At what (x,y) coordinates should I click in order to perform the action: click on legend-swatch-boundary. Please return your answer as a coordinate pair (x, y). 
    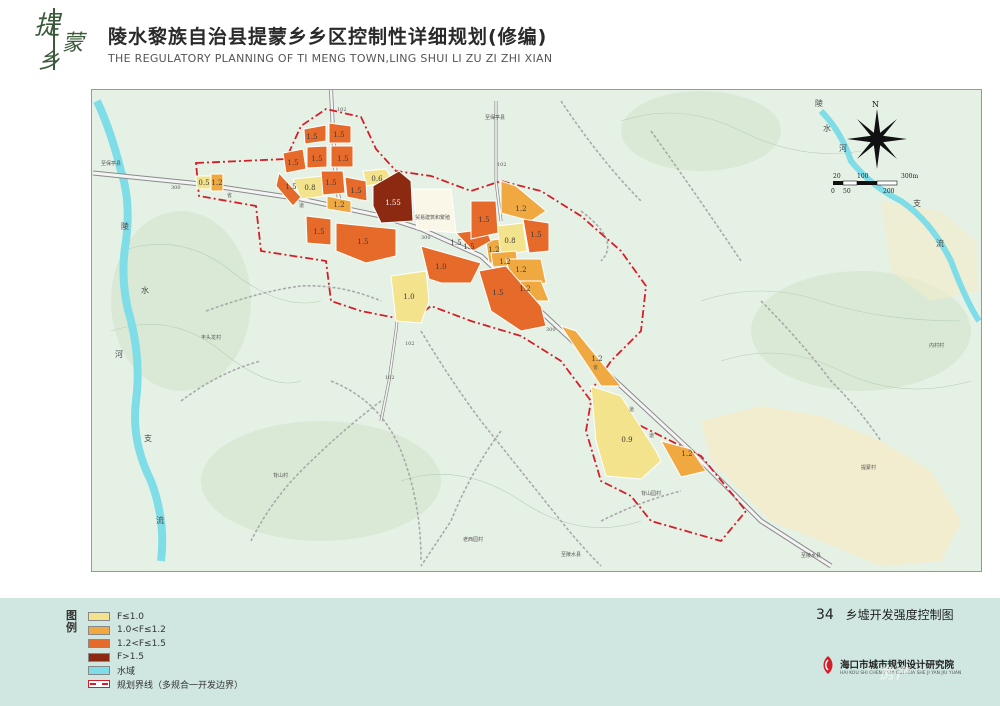
    Looking at the image, I should click on (99, 684).